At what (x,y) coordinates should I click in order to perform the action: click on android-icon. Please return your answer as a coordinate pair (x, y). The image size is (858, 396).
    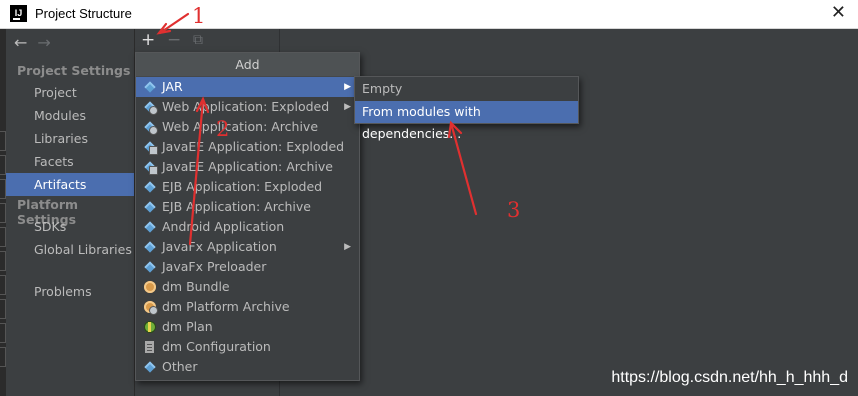
    Looking at the image, I should click on (150, 227).